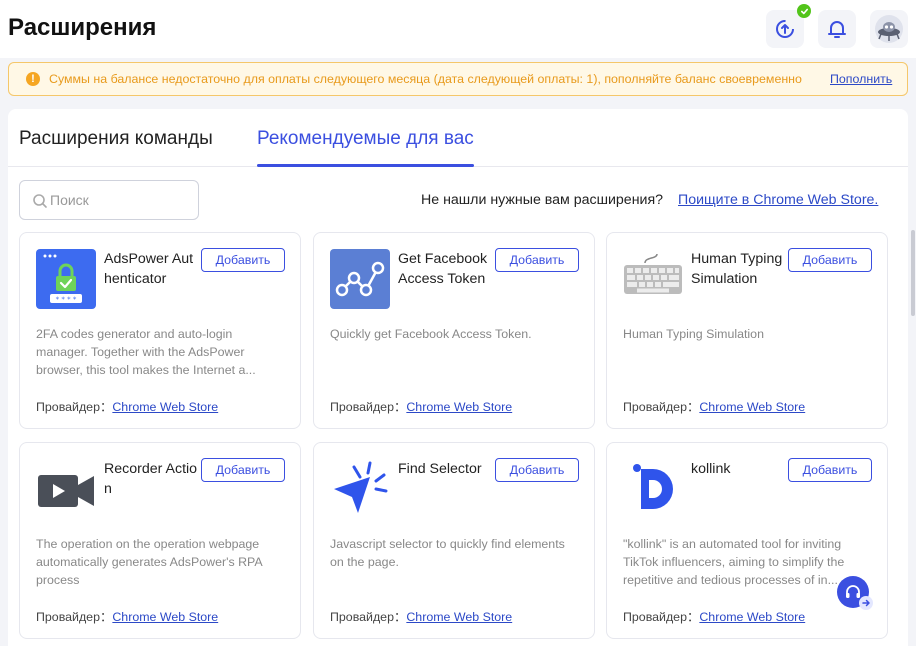 The image size is (916, 646). Describe the element at coordinates (33, 79) in the screenshot. I see `warning-icon: !` at that location.